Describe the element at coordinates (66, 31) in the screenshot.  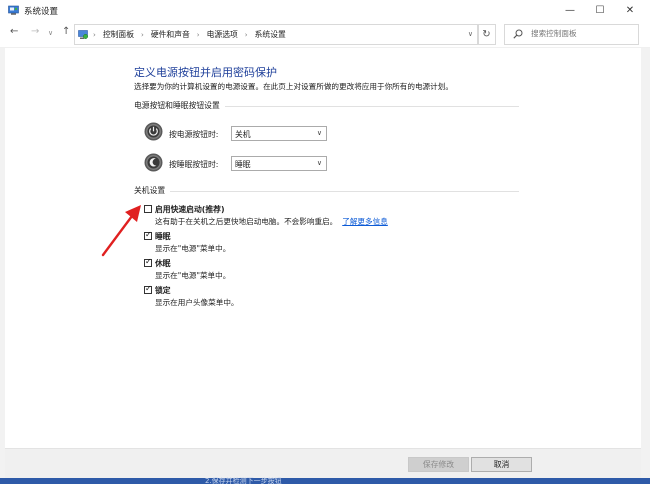
I see `up-arrow-icon: ↑` at that location.